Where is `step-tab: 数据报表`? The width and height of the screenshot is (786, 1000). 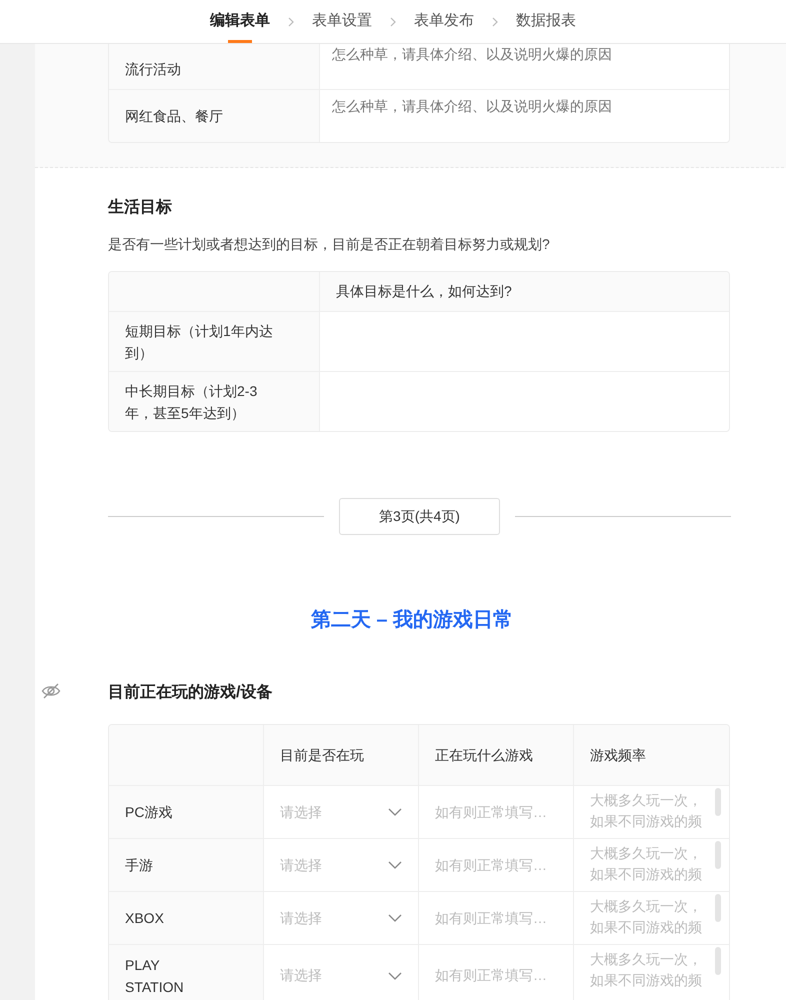 step-tab: 数据报表 is located at coordinates (546, 21).